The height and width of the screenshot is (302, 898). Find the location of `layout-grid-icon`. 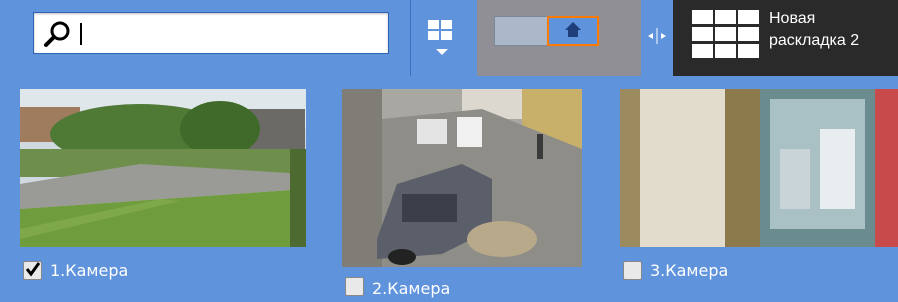

layout-grid-icon is located at coordinates (727, 35).